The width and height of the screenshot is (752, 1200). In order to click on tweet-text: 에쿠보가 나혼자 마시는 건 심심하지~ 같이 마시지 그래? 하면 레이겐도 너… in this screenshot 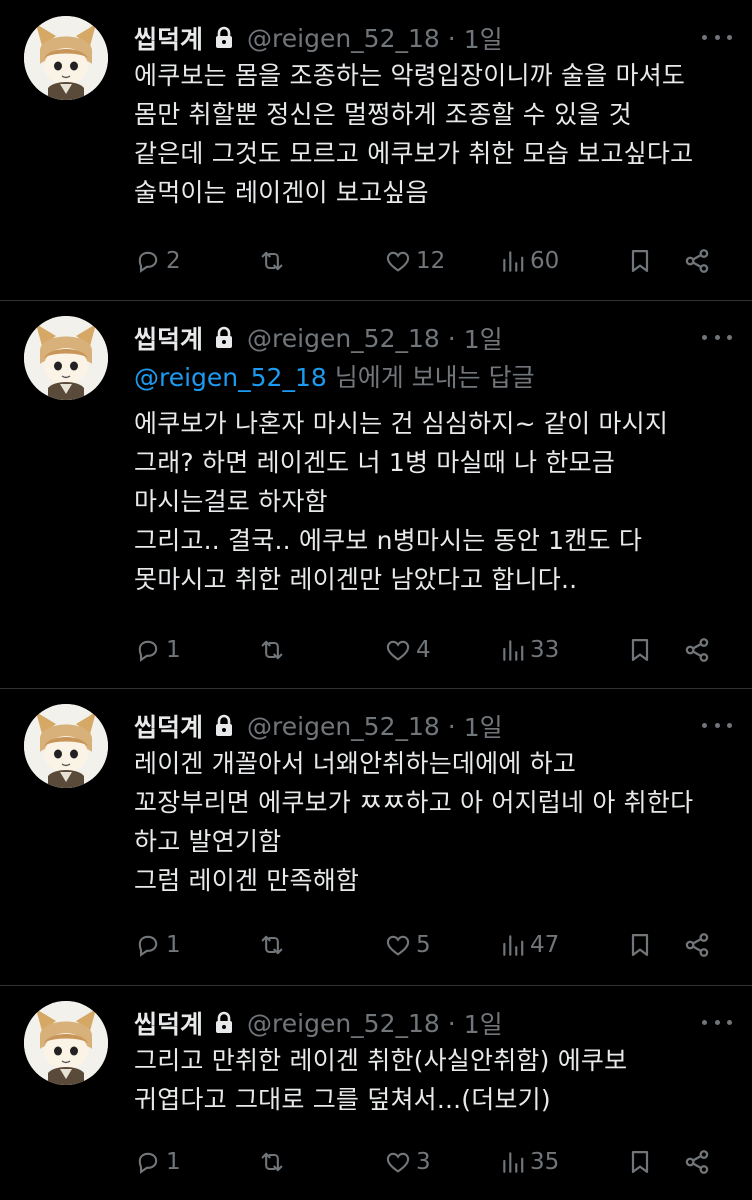, I will do `click(434, 501)`.